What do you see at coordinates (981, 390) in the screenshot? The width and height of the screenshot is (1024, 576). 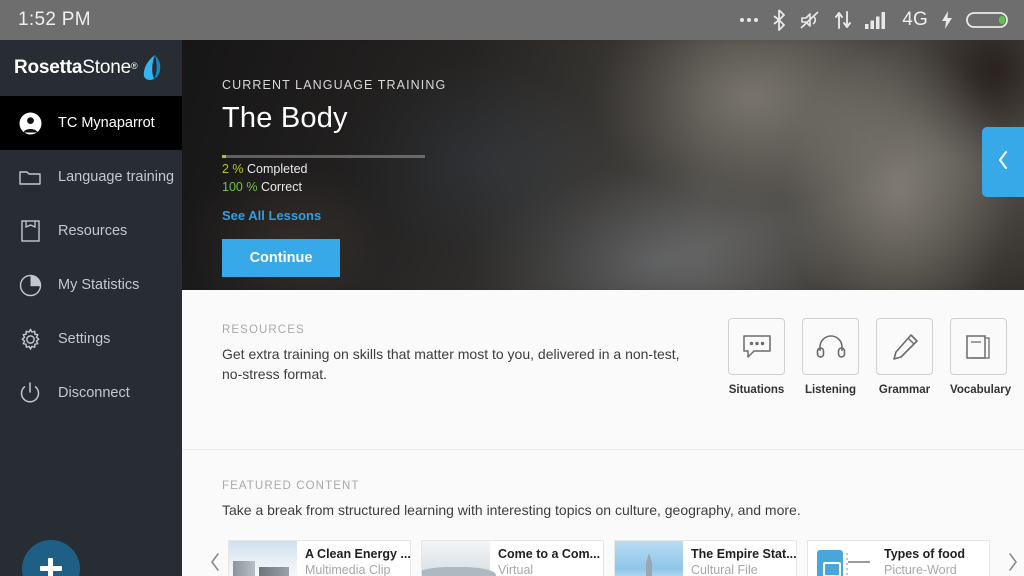 I see `resource-tile-label: Vocabulary` at bounding box center [981, 390].